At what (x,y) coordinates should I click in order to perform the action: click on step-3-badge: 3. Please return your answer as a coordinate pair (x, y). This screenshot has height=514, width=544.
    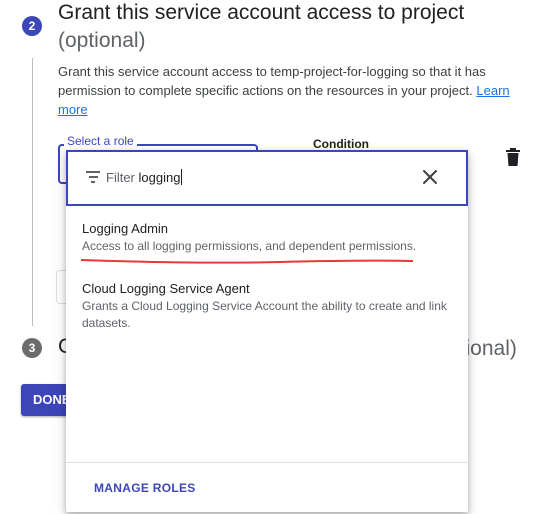
    Looking at the image, I should click on (32, 348).